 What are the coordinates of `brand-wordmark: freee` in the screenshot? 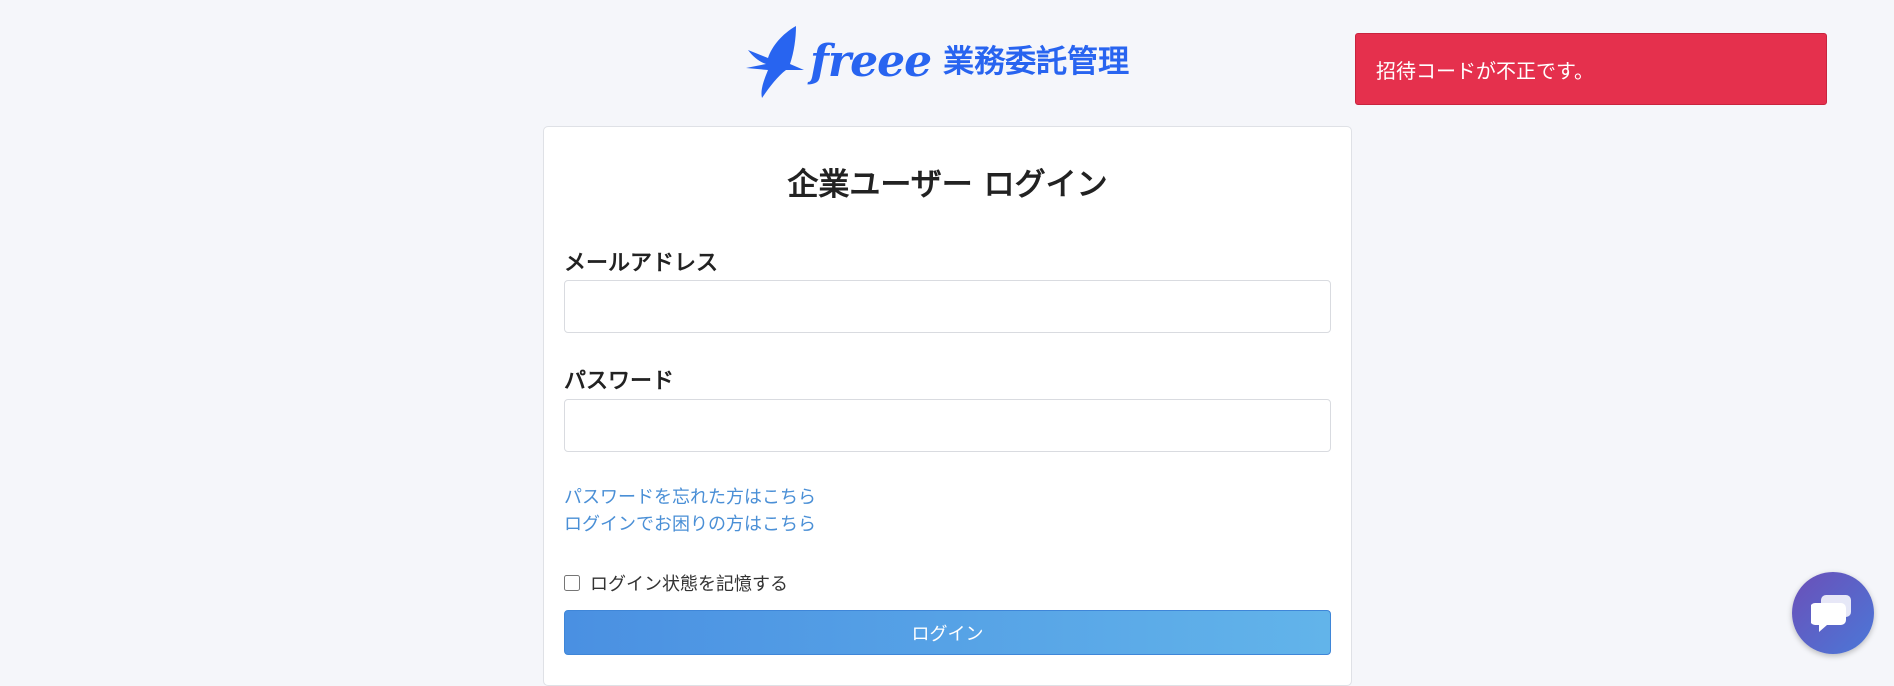 It's located at (871, 61).